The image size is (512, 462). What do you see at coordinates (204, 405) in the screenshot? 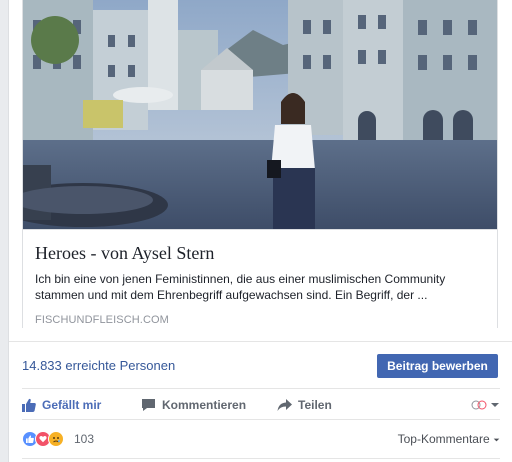
I see `comment-label: Kommentieren` at bounding box center [204, 405].